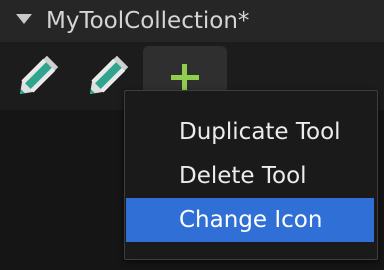 The image size is (384, 270). Describe the element at coordinates (243, 176) in the screenshot. I see `menu-item-label: Delete Tool` at that location.